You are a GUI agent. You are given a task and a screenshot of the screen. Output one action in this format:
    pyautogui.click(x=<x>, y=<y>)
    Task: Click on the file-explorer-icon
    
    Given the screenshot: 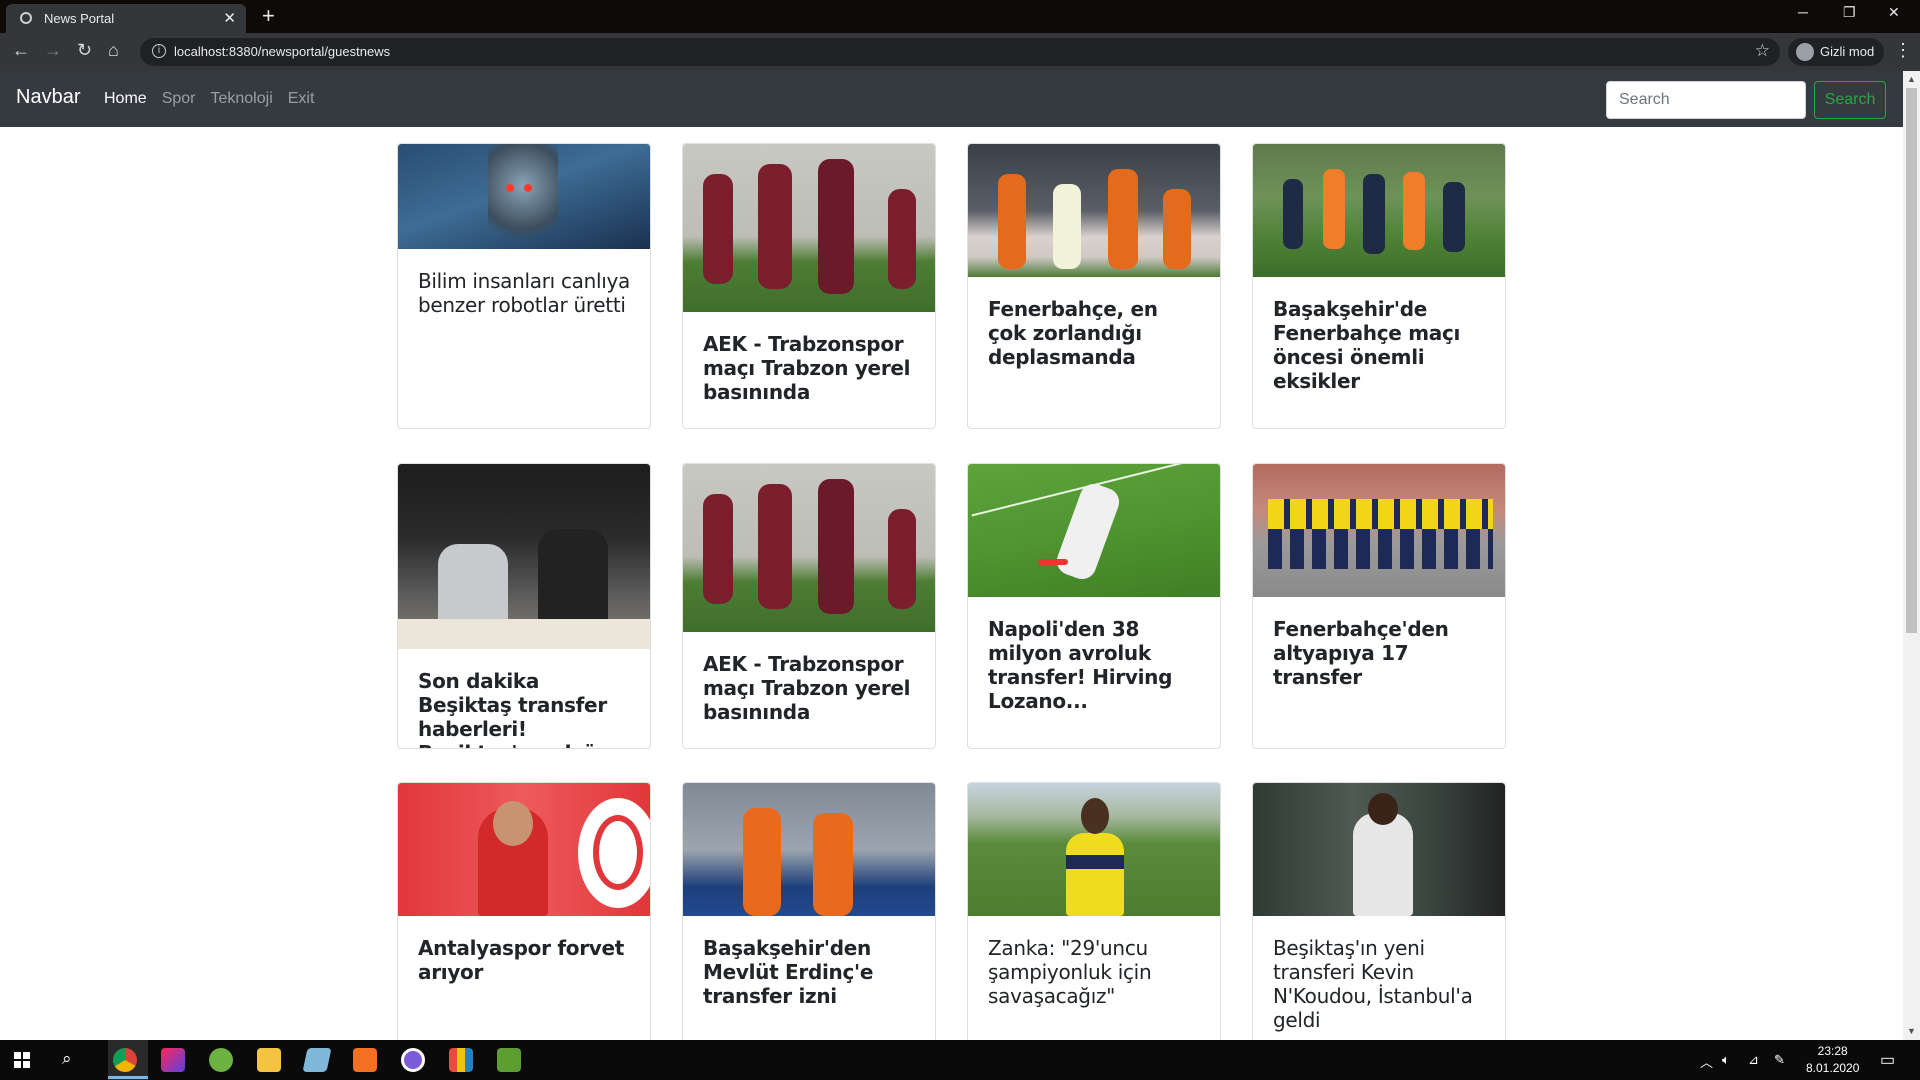 What is the action you would take?
    pyautogui.click(x=269, y=1060)
    